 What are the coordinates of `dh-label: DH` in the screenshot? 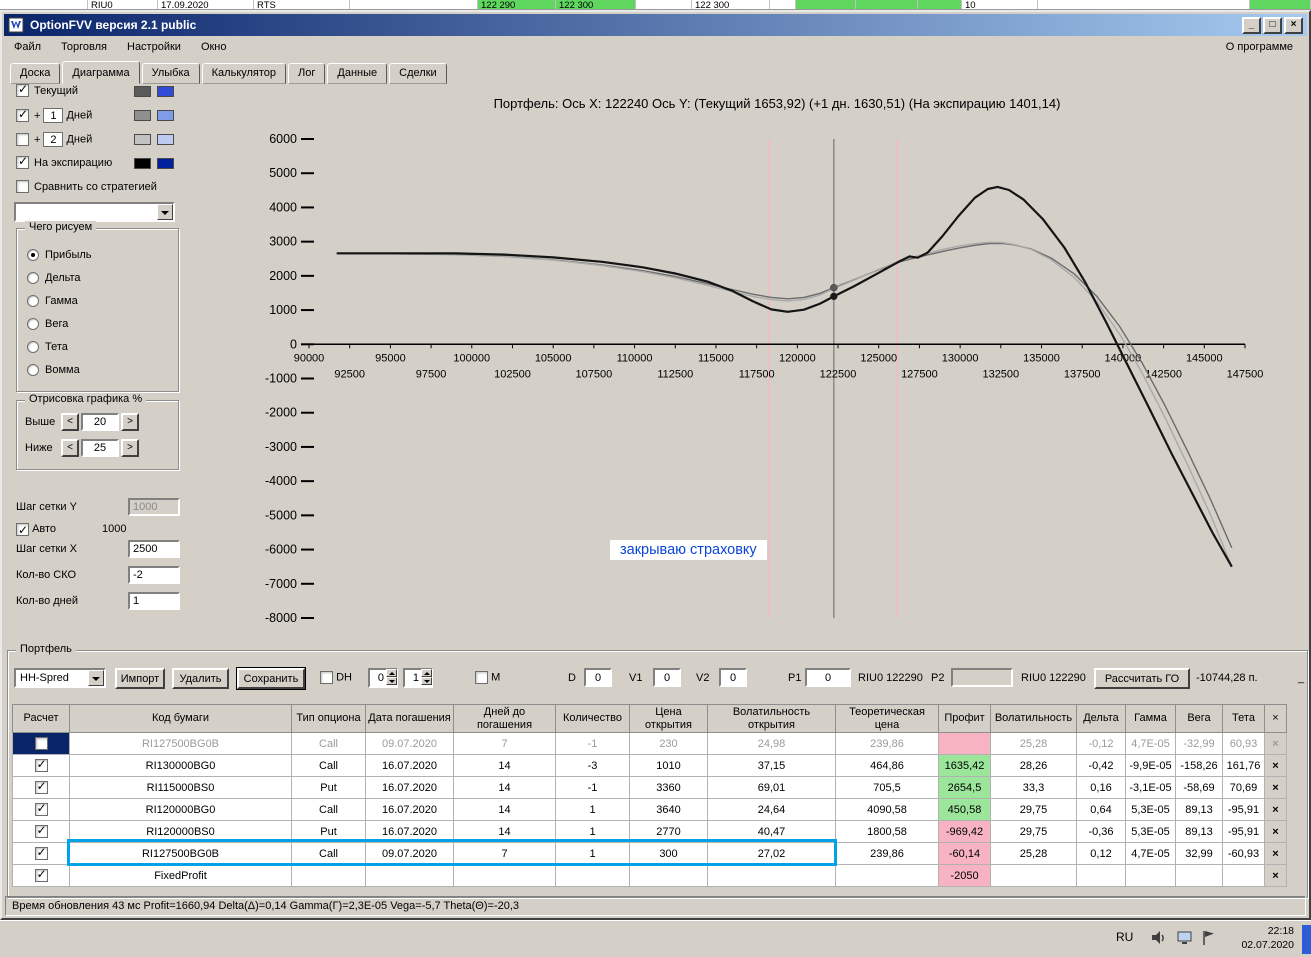 It's located at (344, 677).